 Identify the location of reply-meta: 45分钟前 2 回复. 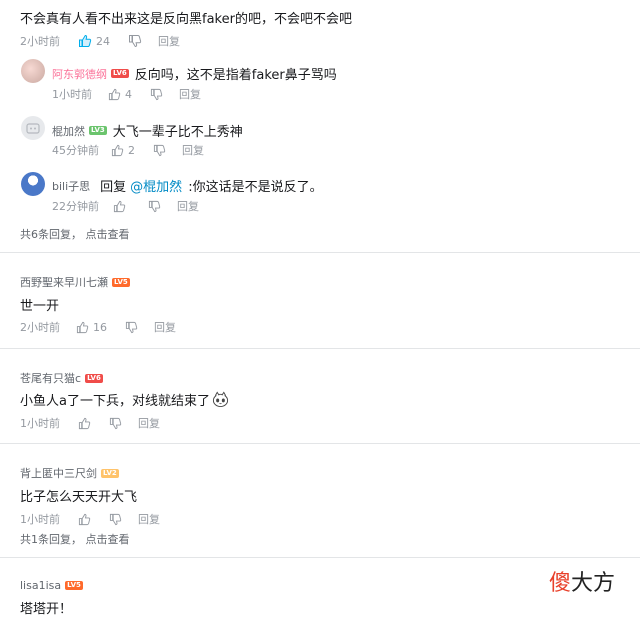
(128, 150).